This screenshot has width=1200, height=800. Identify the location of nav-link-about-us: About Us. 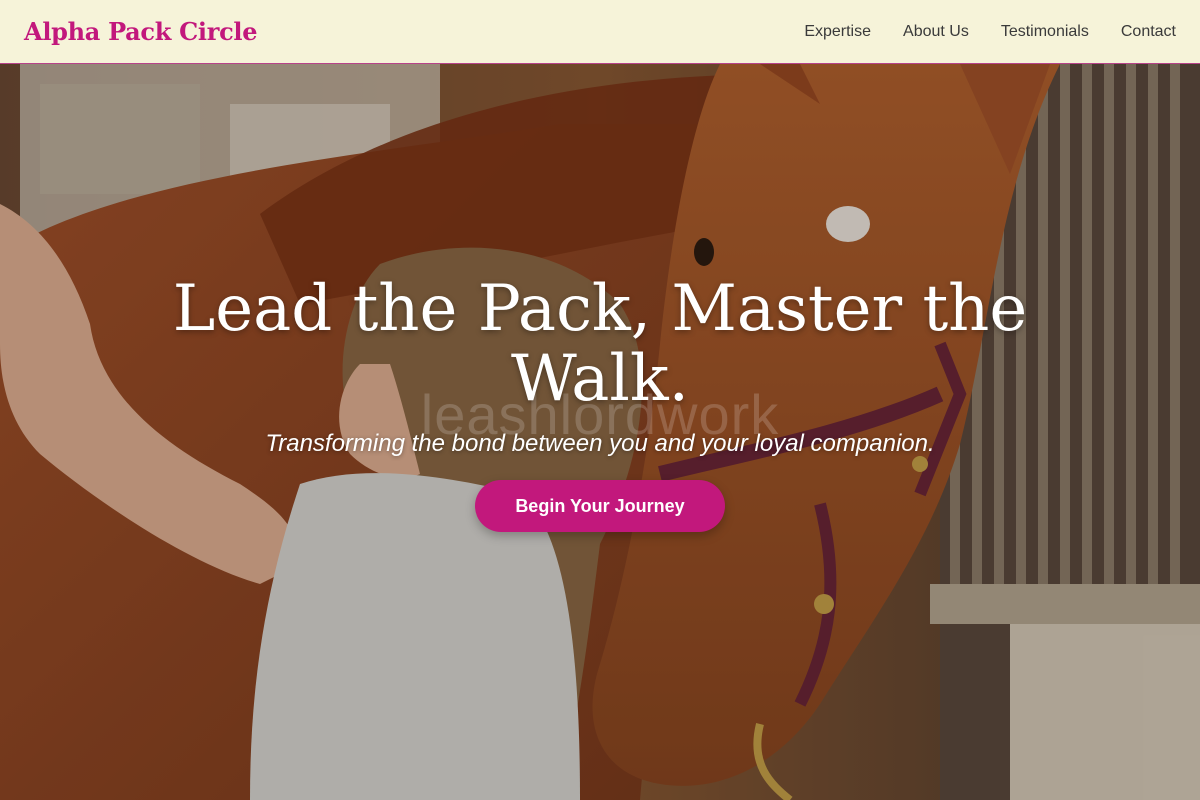
(936, 32).